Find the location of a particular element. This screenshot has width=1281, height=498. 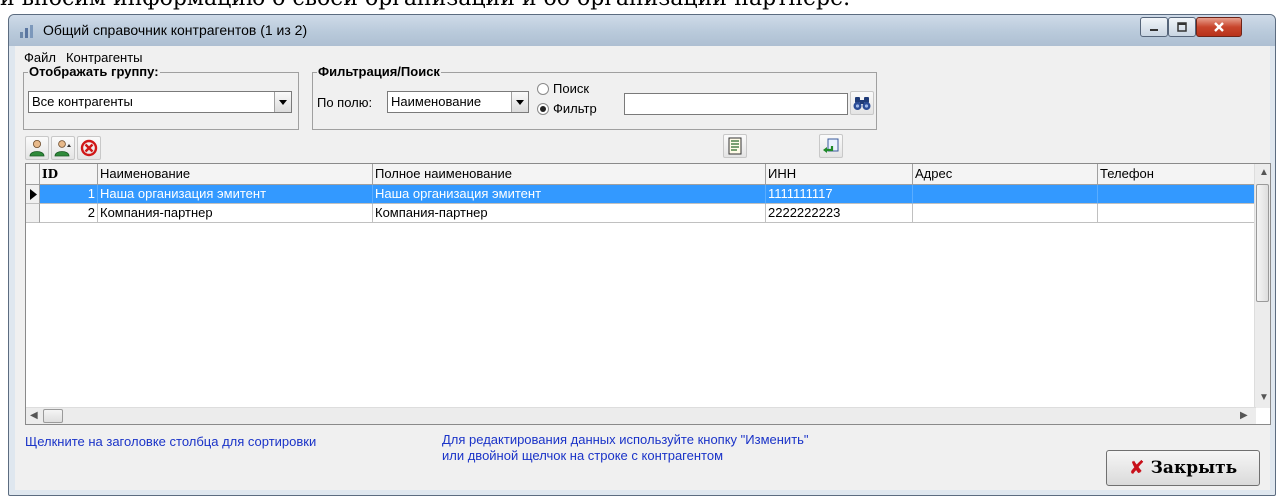

radio-filter-label: Фильтр is located at coordinates (575, 108).